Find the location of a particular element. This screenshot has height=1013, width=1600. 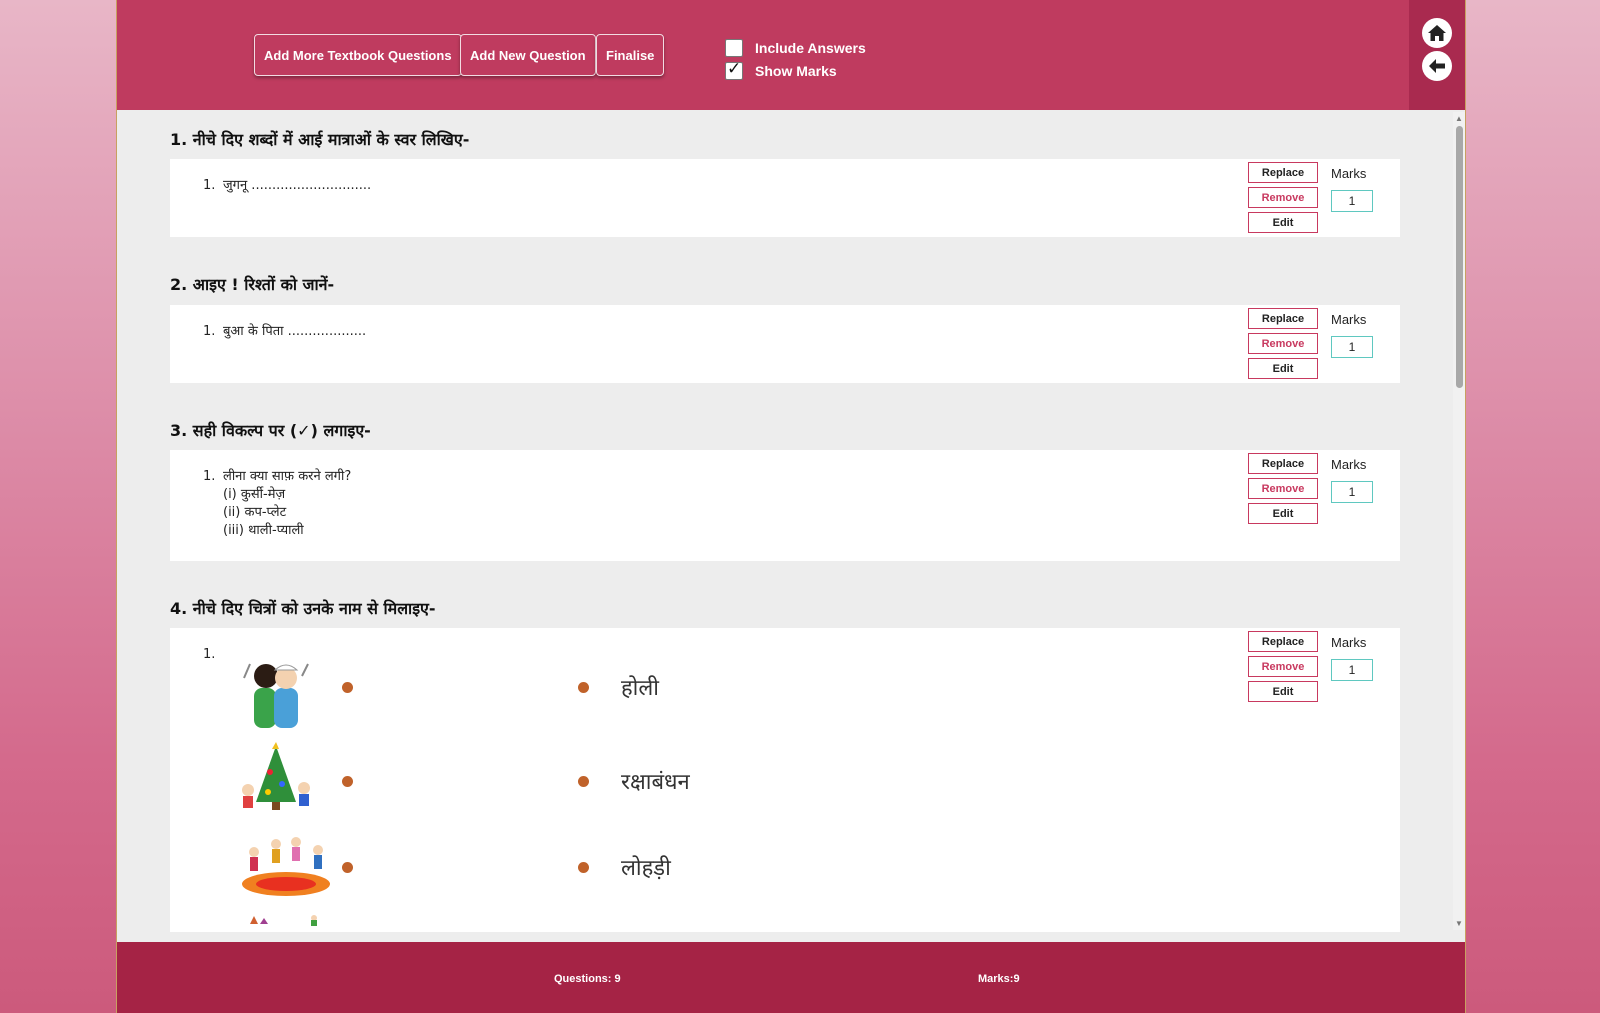

footer-bar: Questions: 9 Marks:9 is located at coordinates (791, 977).